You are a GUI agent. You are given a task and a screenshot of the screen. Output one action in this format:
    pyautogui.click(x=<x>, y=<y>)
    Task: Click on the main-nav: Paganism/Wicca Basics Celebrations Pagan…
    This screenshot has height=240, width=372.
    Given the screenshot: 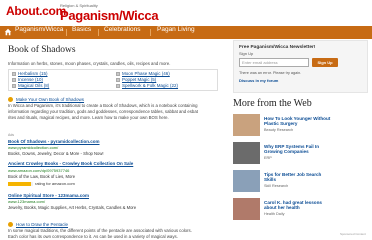 What is the action you would take?
    pyautogui.click(x=186, y=32)
    